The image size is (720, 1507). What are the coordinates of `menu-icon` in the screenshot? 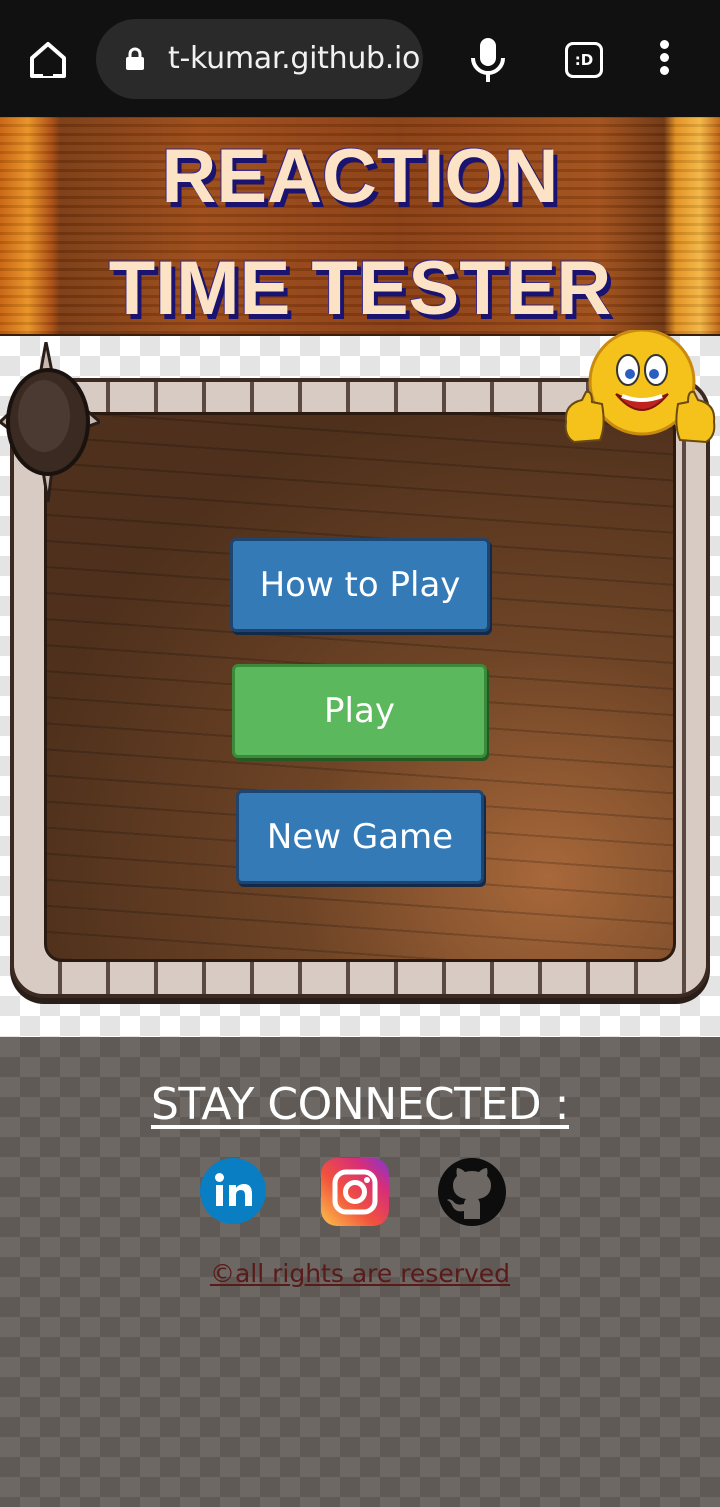 It's located at (664, 60).